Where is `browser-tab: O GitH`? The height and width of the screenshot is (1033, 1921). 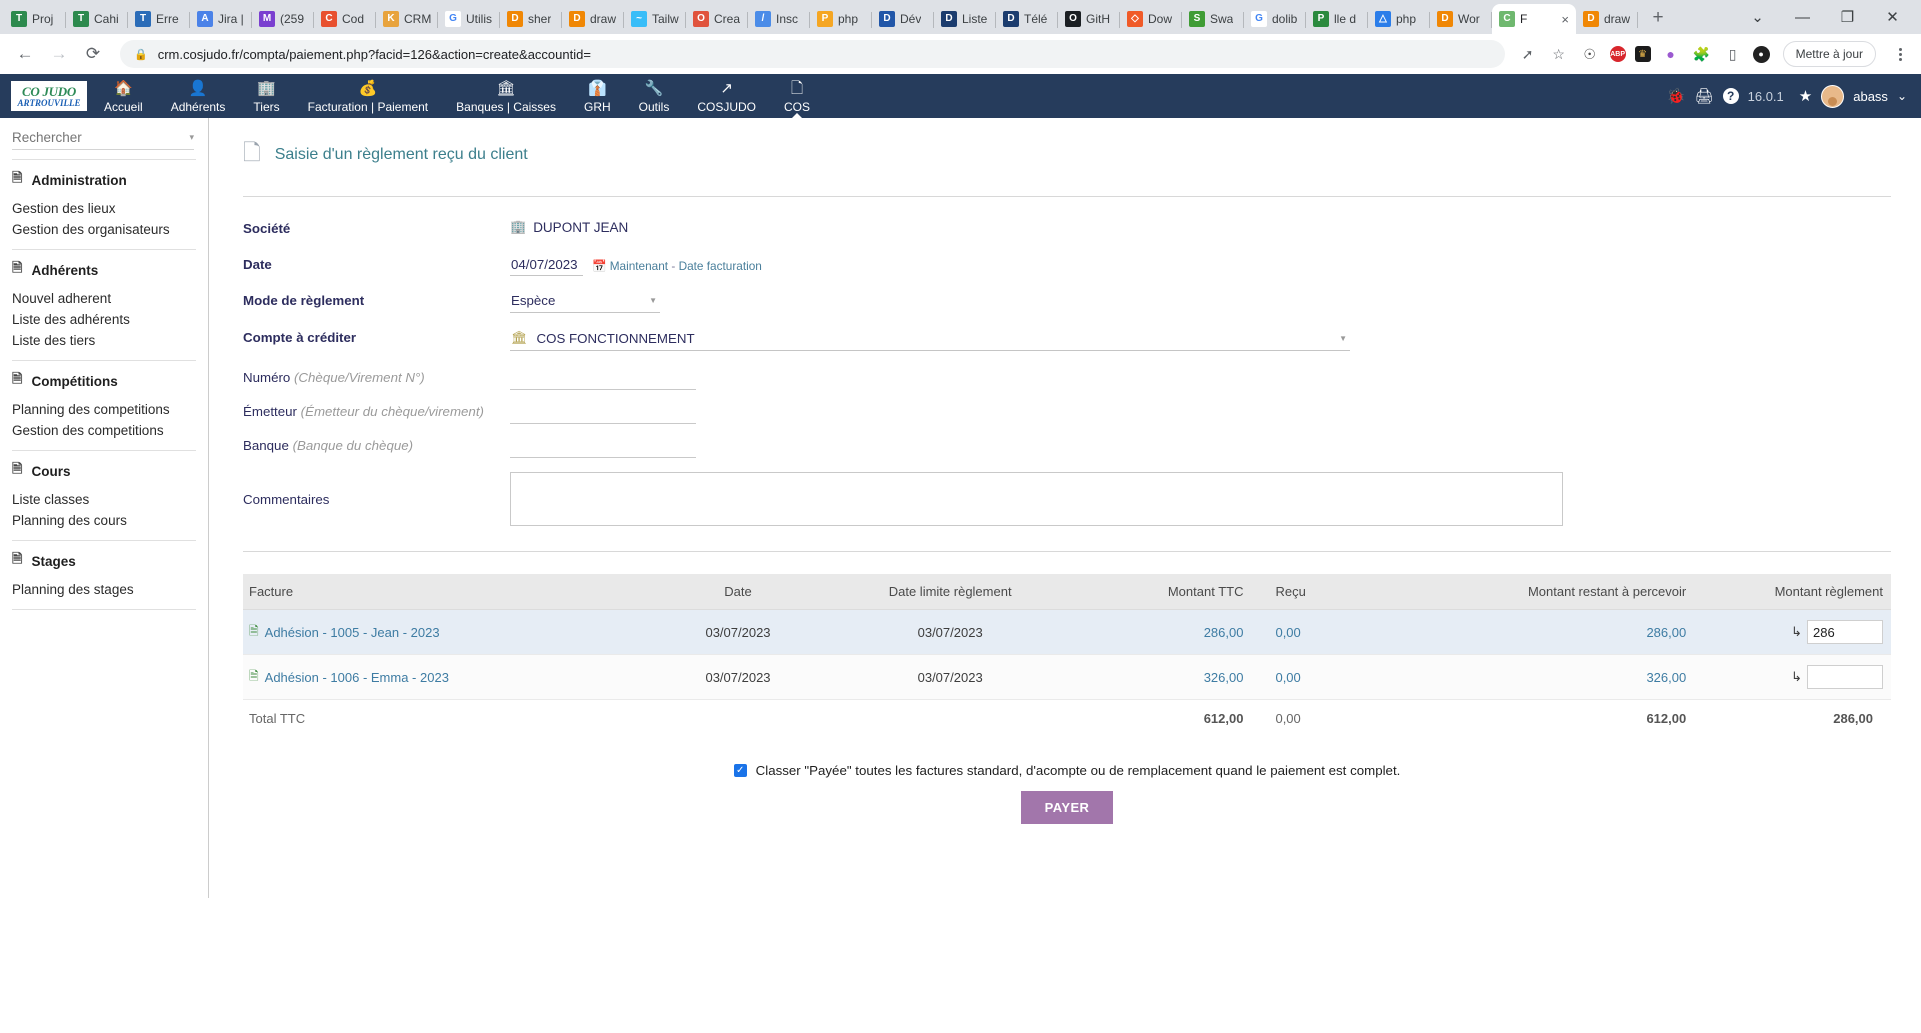 browser-tab: O GitH is located at coordinates (1089, 19).